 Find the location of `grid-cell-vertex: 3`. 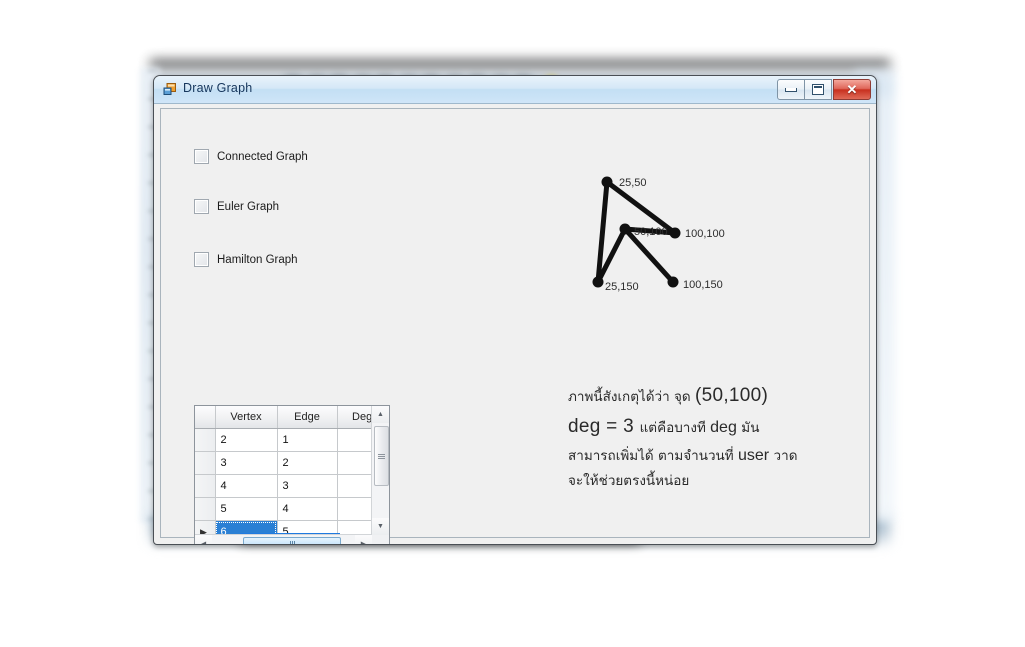

grid-cell-vertex: 3 is located at coordinates (246, 463).